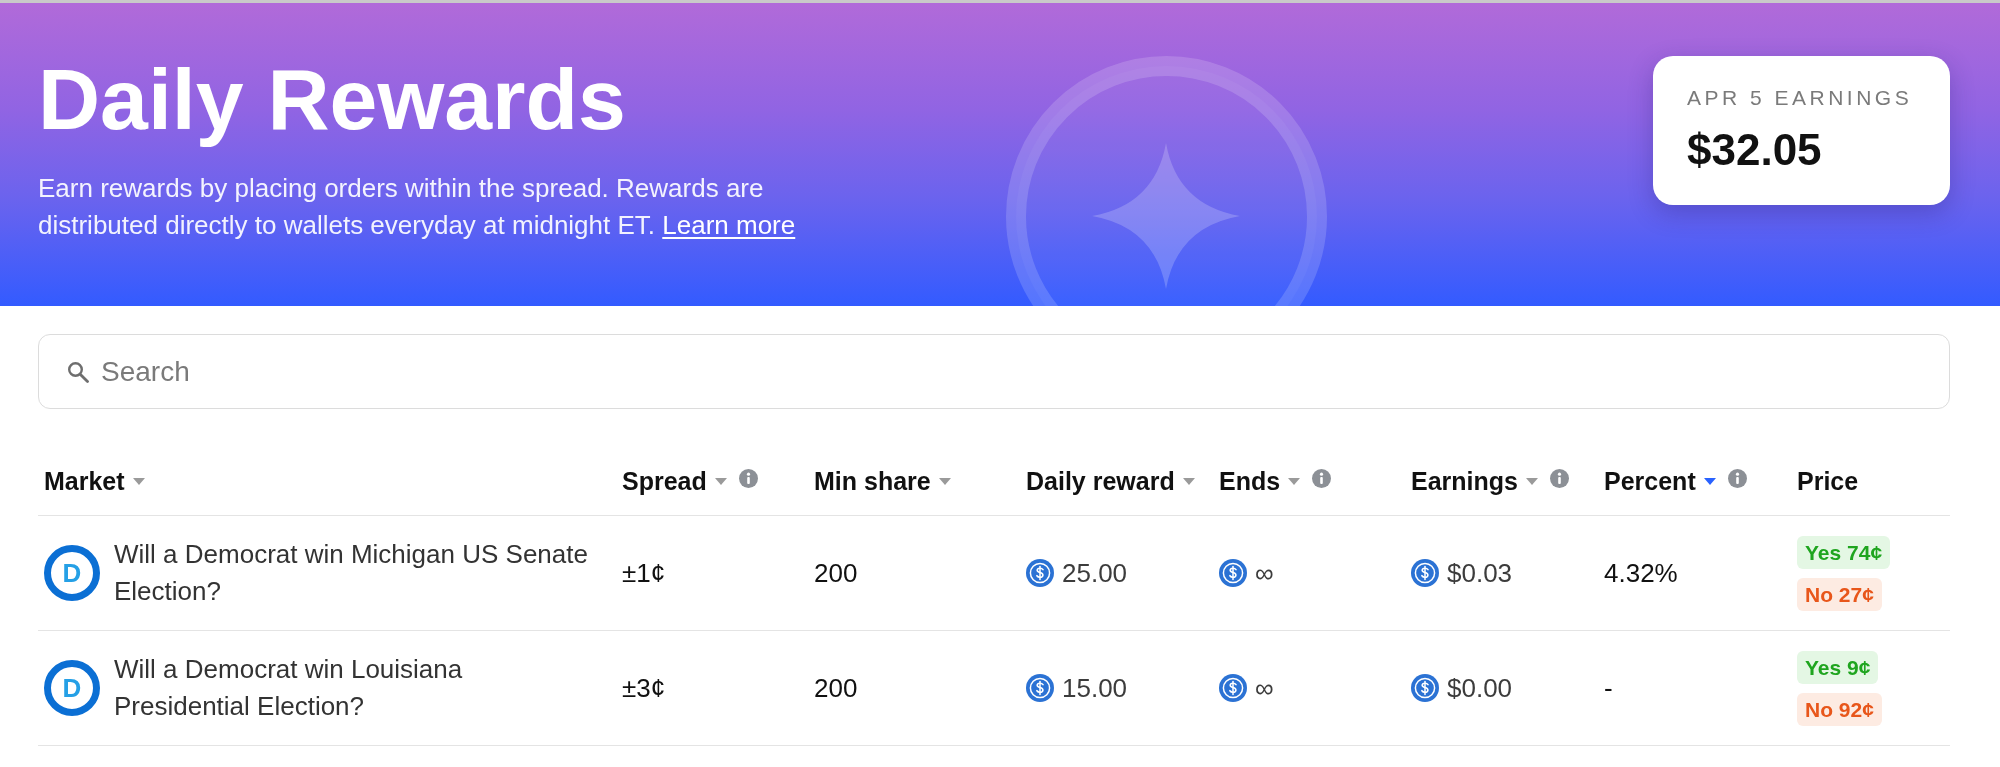 This screenshot has width=2000, height=767. I want to click on column-header: Daily reward, so click(1110, 481).